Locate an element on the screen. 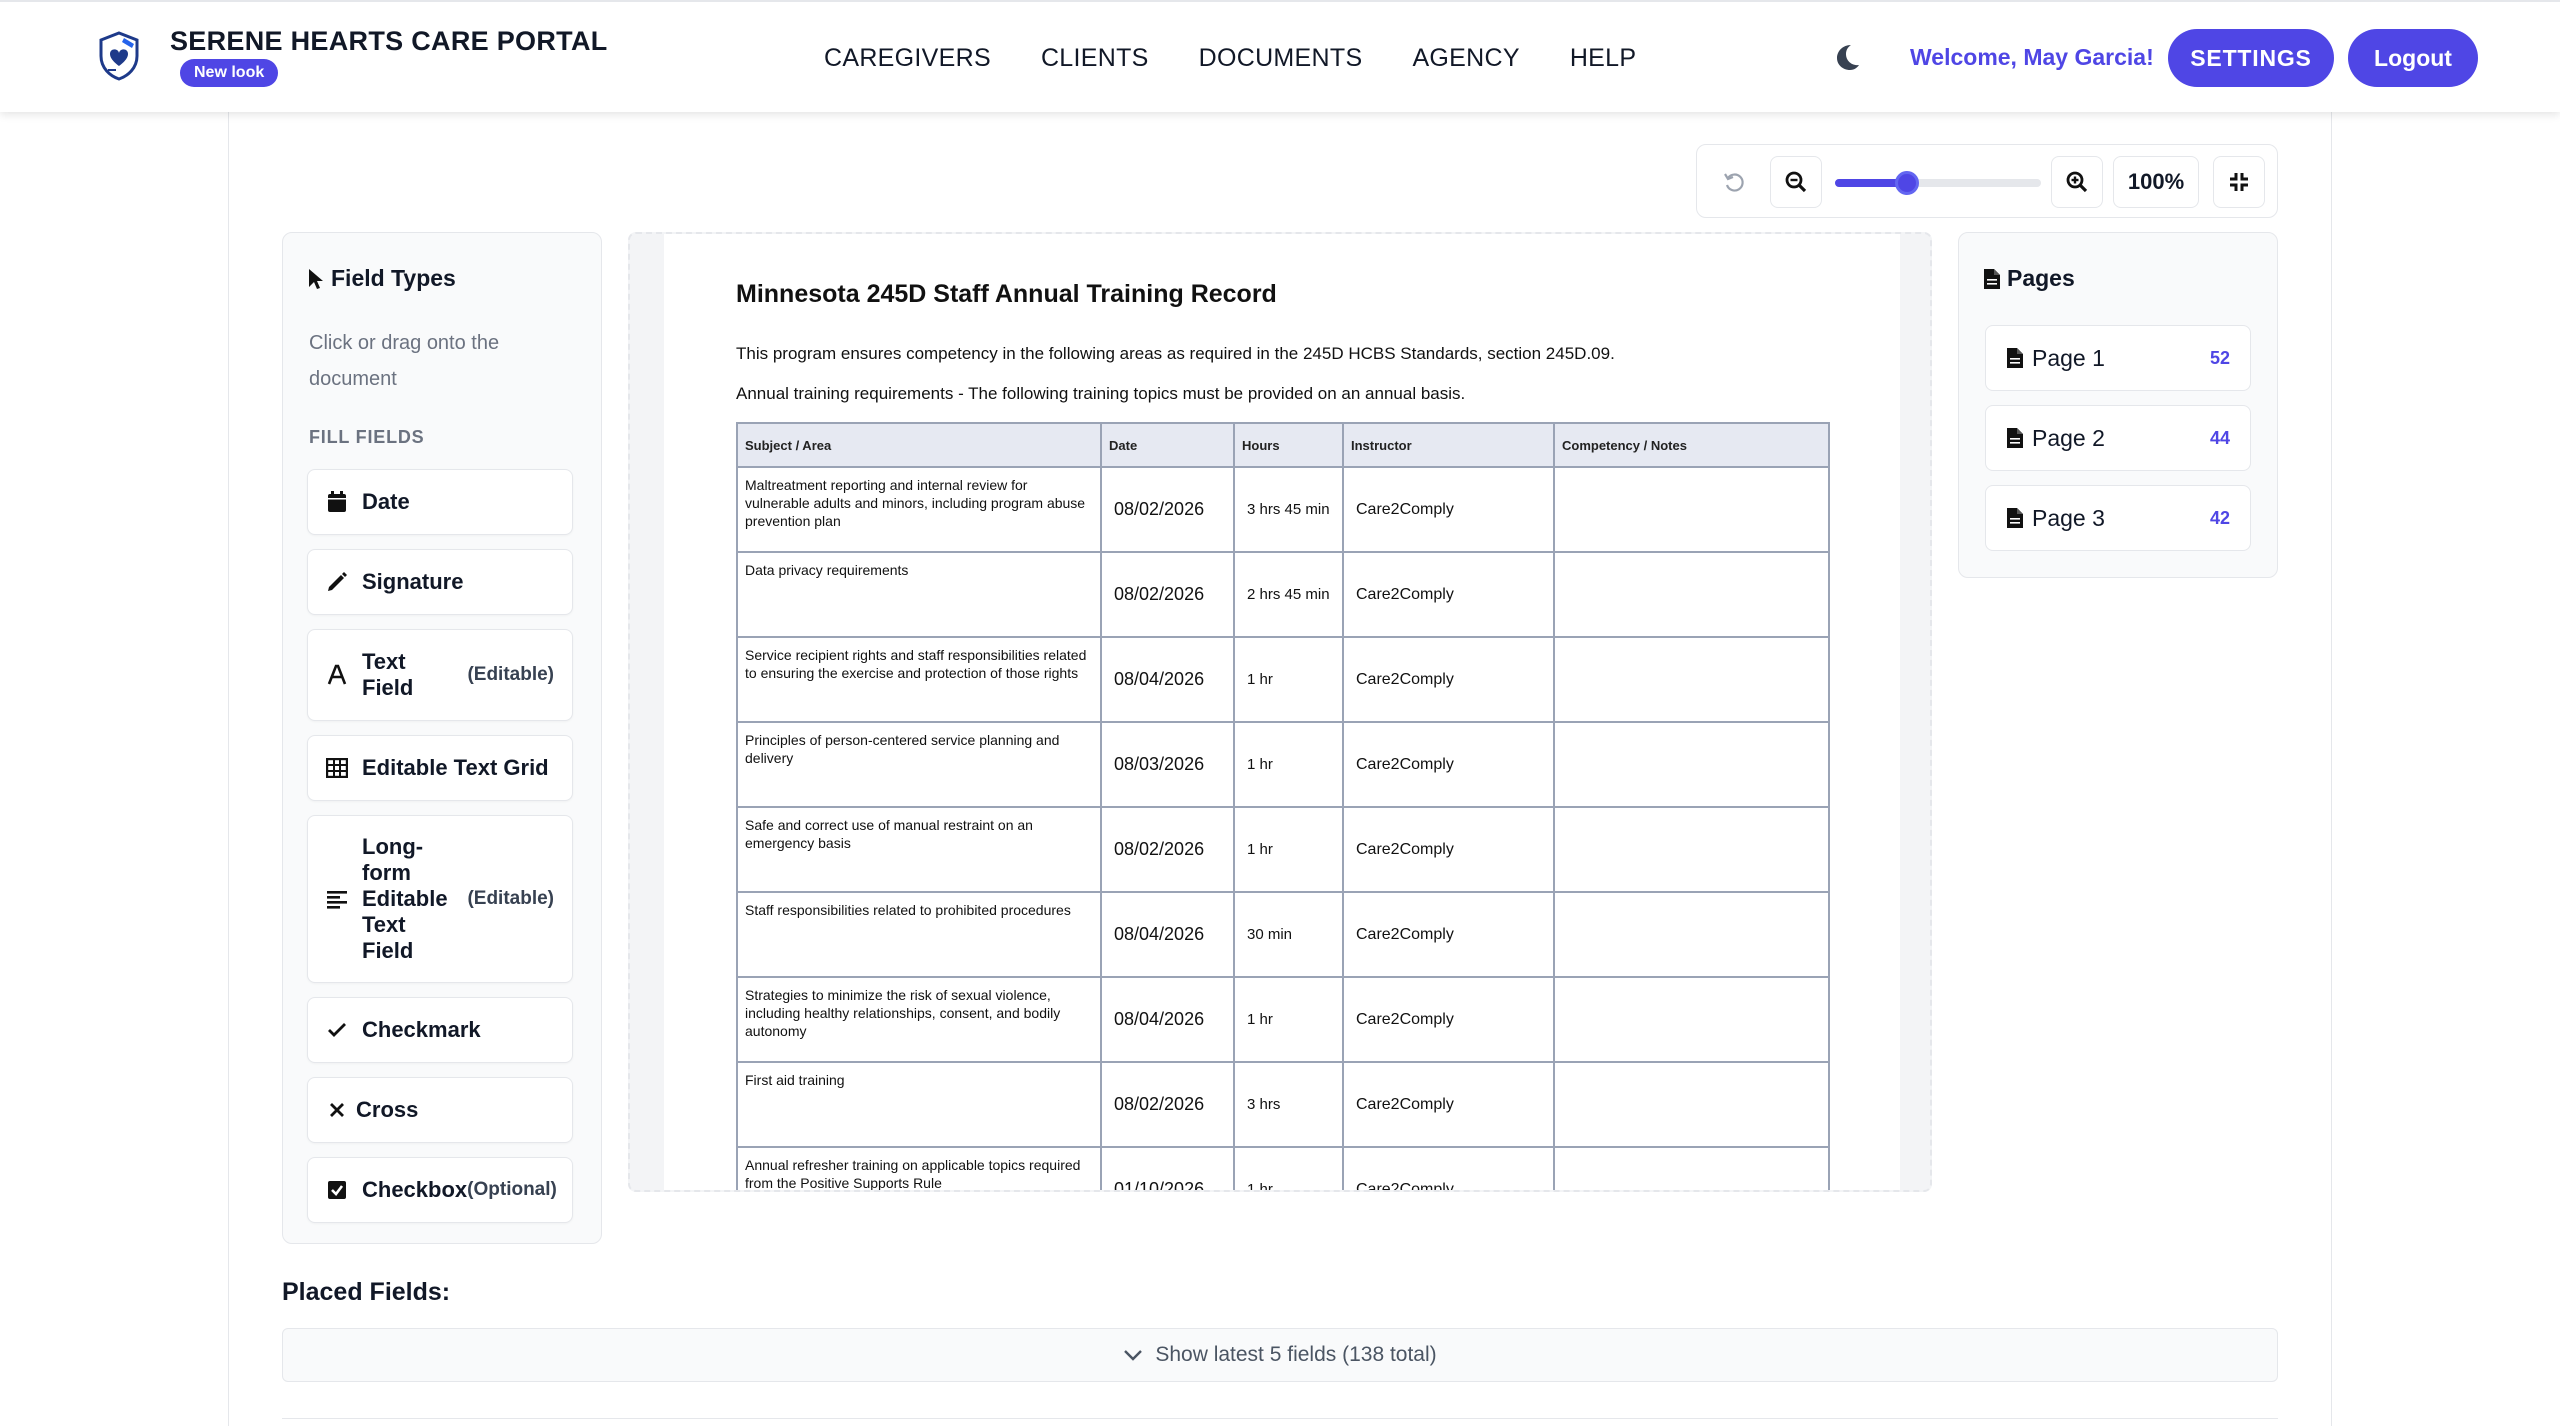 Image resolution: width=2560 pixels, height=1426 pixels. field-signature-label: Signature is located at coordinates (413, 581).